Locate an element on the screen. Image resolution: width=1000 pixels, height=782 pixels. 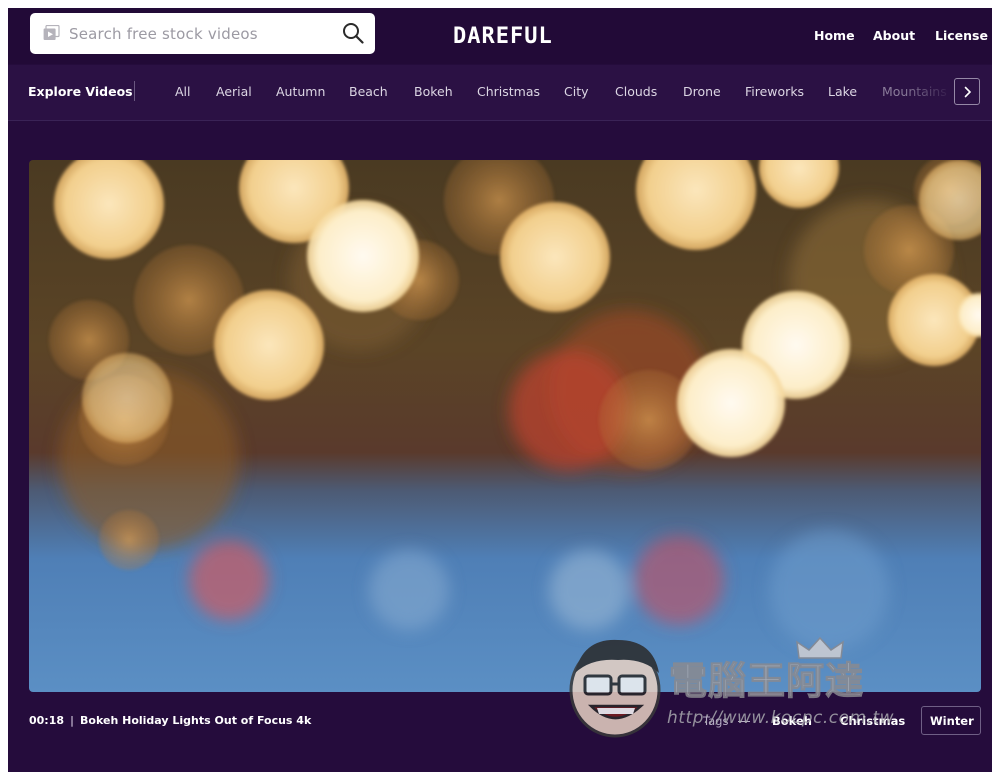
search-input: Search free stock videos is located at coordinates (163, 34).